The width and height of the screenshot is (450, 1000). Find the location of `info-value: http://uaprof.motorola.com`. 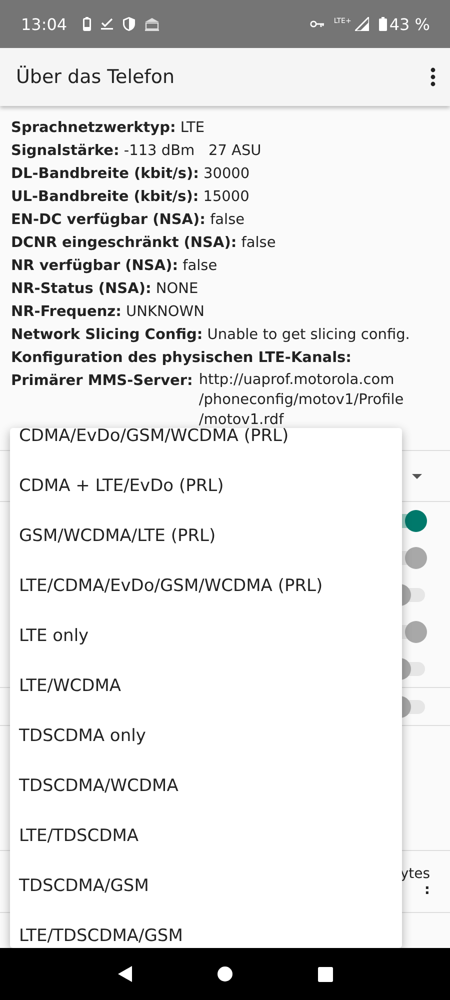

info-value: http://uaprof.motorola.com is located at coordinates (297, 380).